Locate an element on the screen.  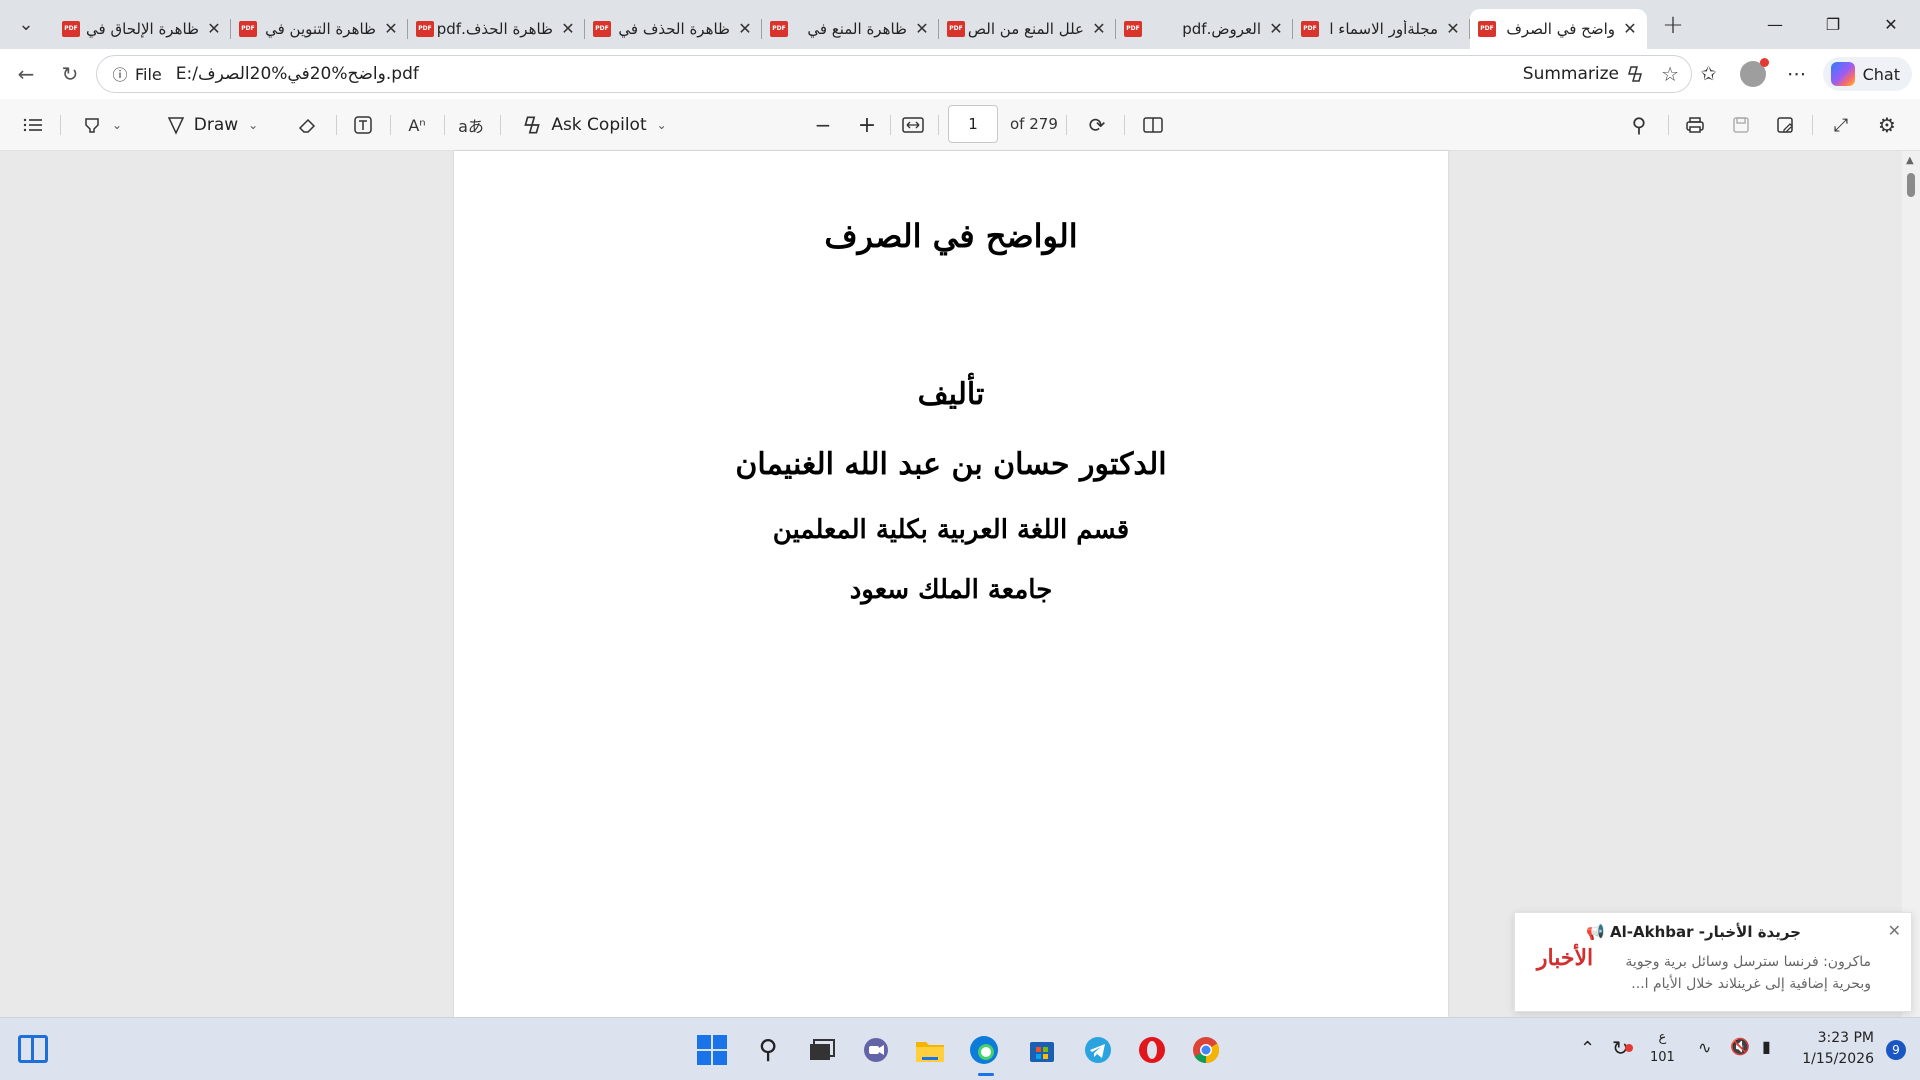
telegram-button is located at coordinates (1098, 1050).